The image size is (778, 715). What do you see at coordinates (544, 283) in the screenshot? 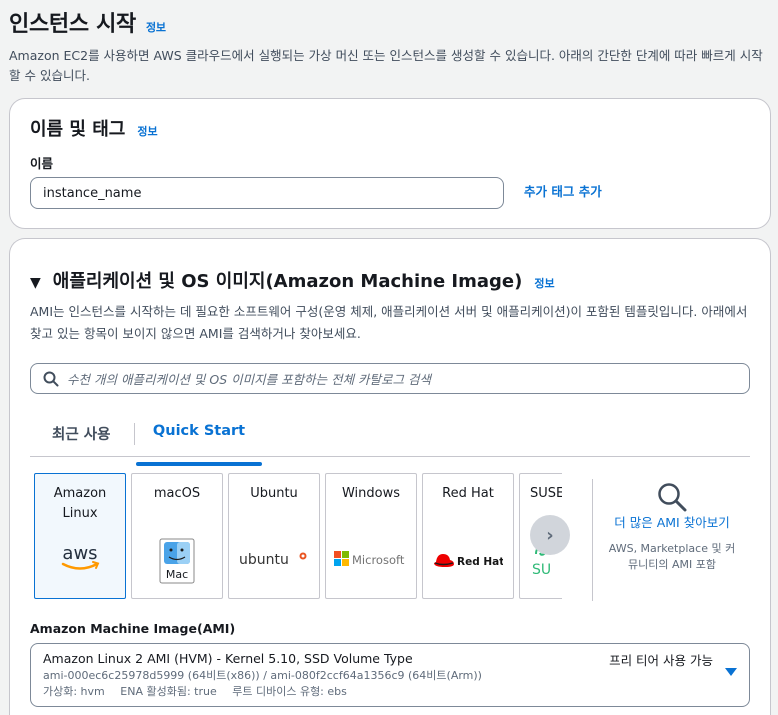
I see `ami-info-link: 정보` at bounding box center [544, 283].